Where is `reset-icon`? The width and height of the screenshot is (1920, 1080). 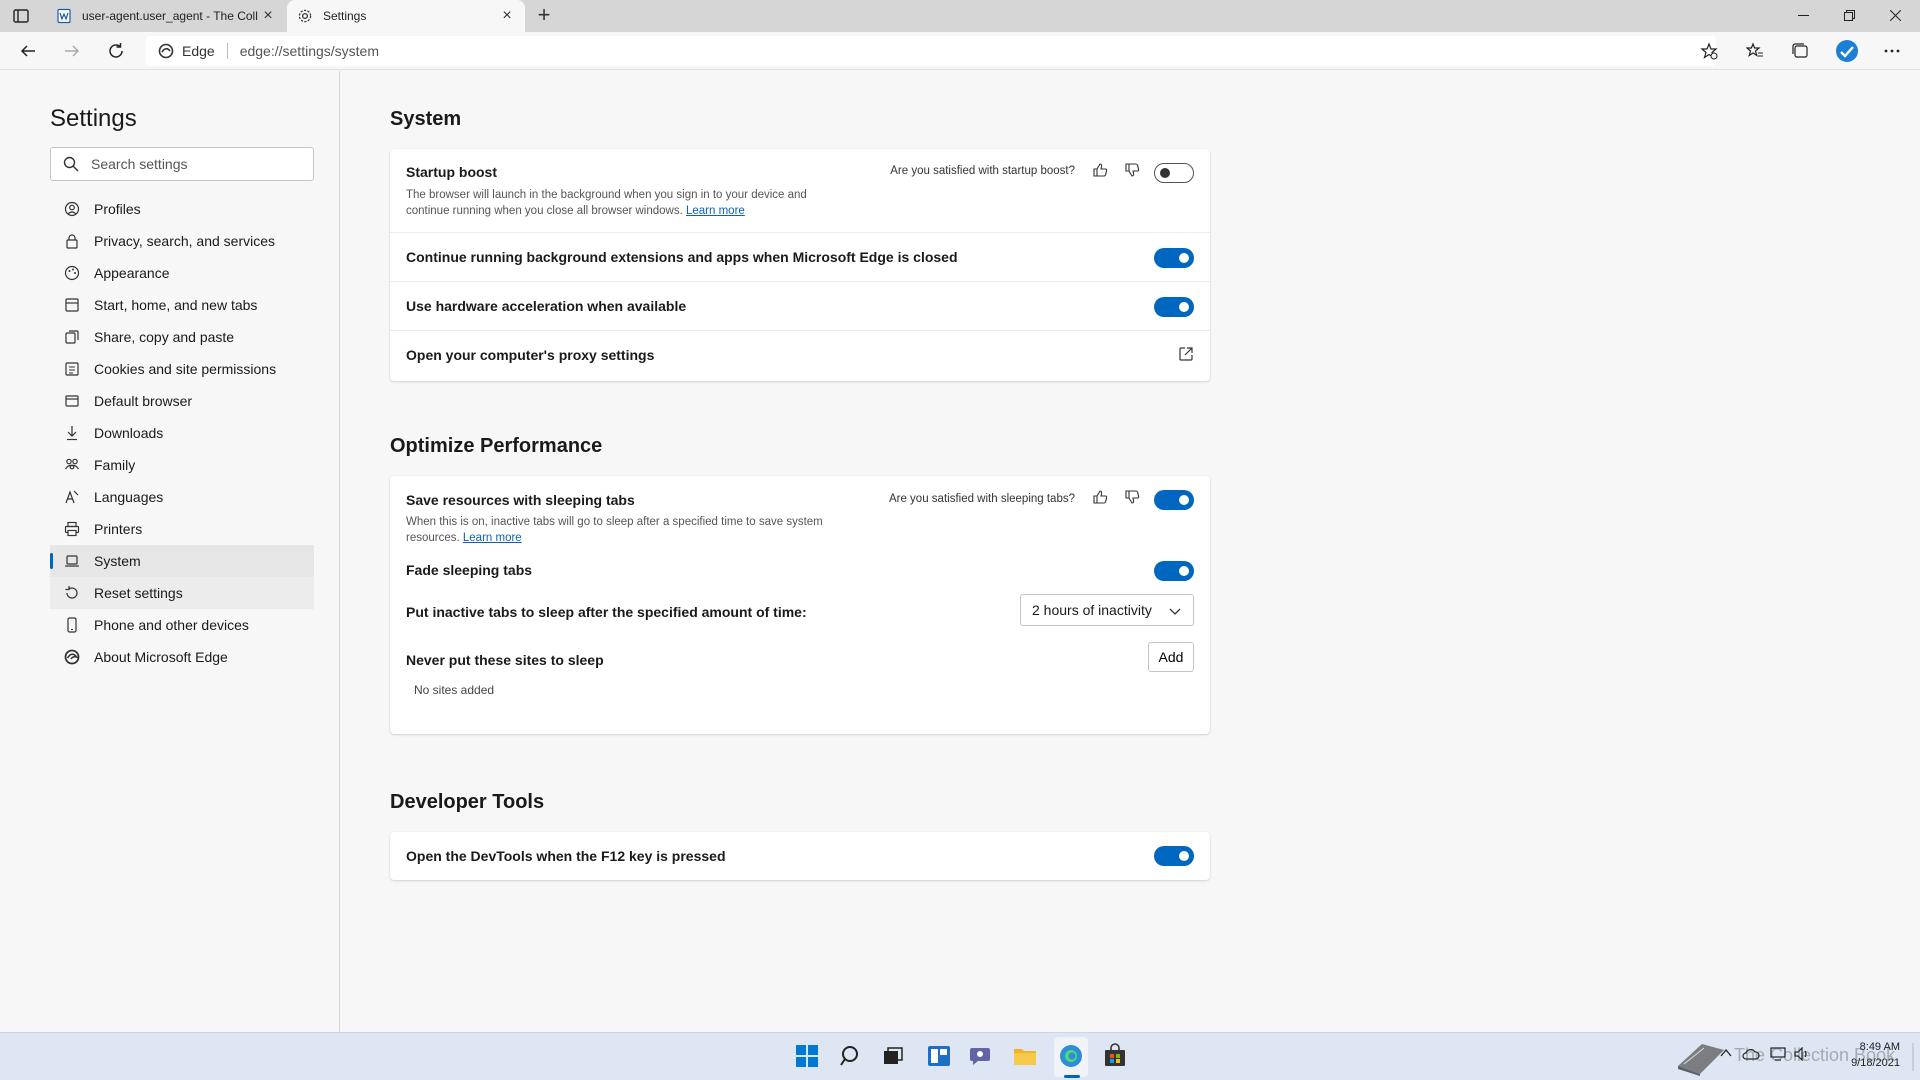 reset-icon is located at coordinates (71, 592).